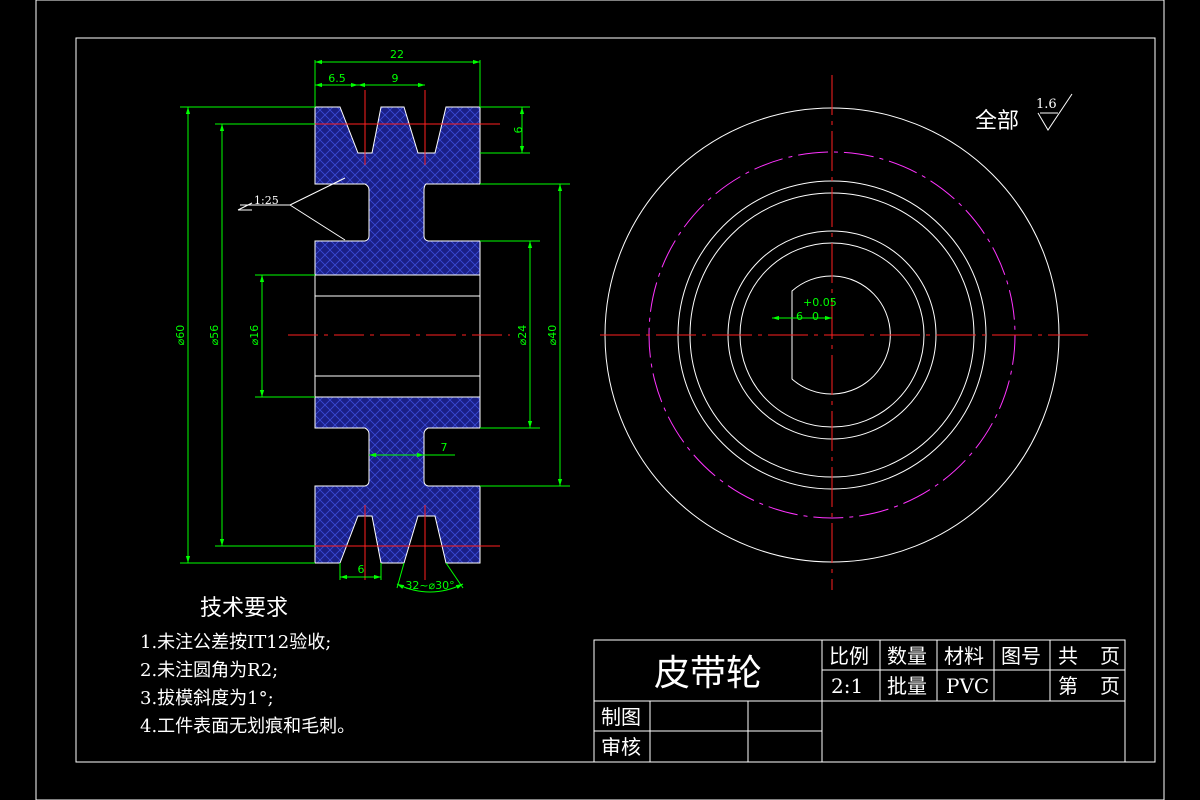 This screenshot has height=800, width=1200. I want to click on section-hatch, so click(397, 191).